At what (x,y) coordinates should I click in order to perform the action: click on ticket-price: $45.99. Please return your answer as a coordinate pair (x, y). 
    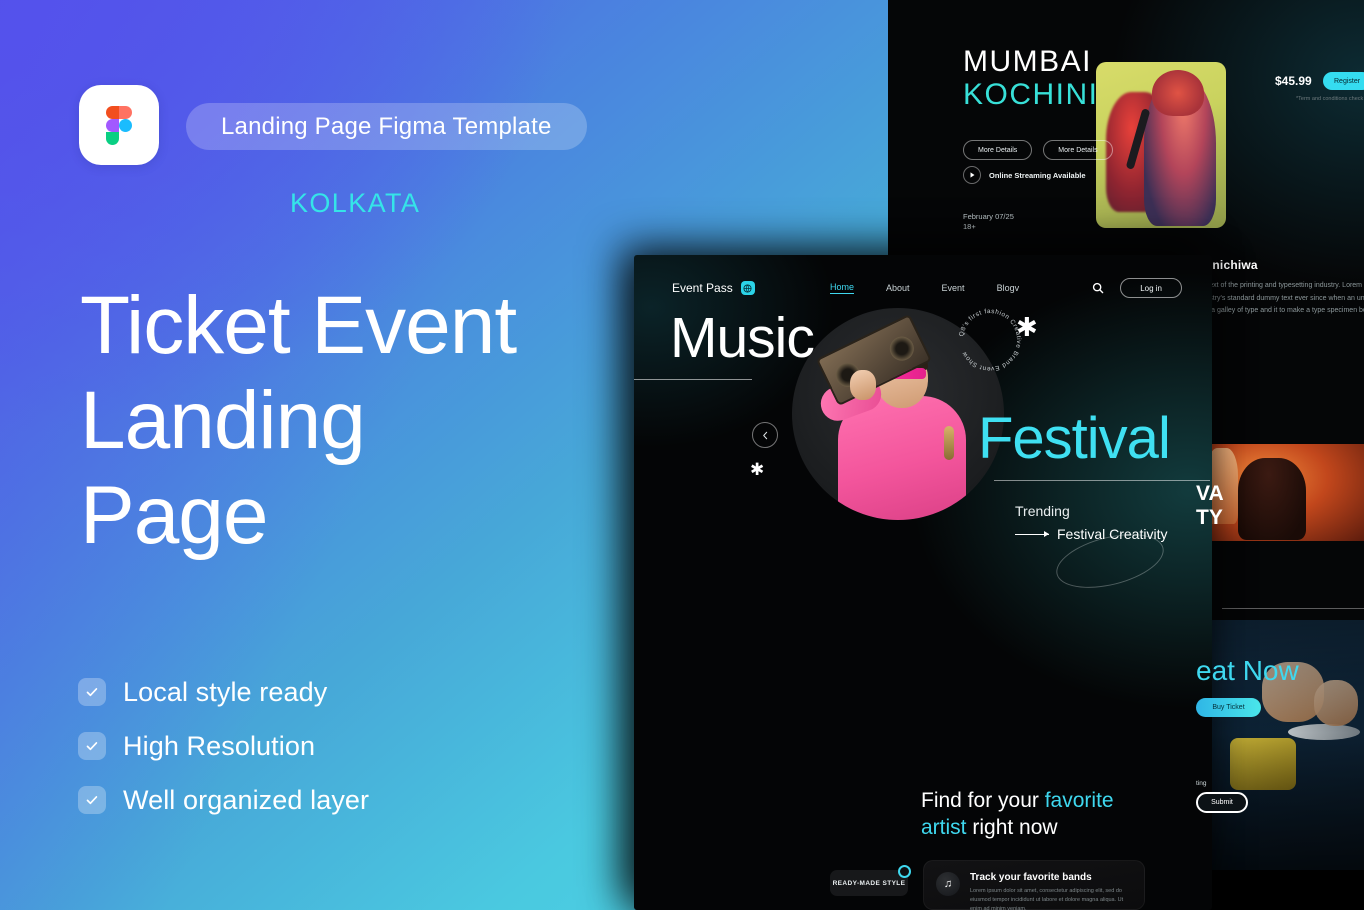
    Looking at the image, I should click on (1293, 81).